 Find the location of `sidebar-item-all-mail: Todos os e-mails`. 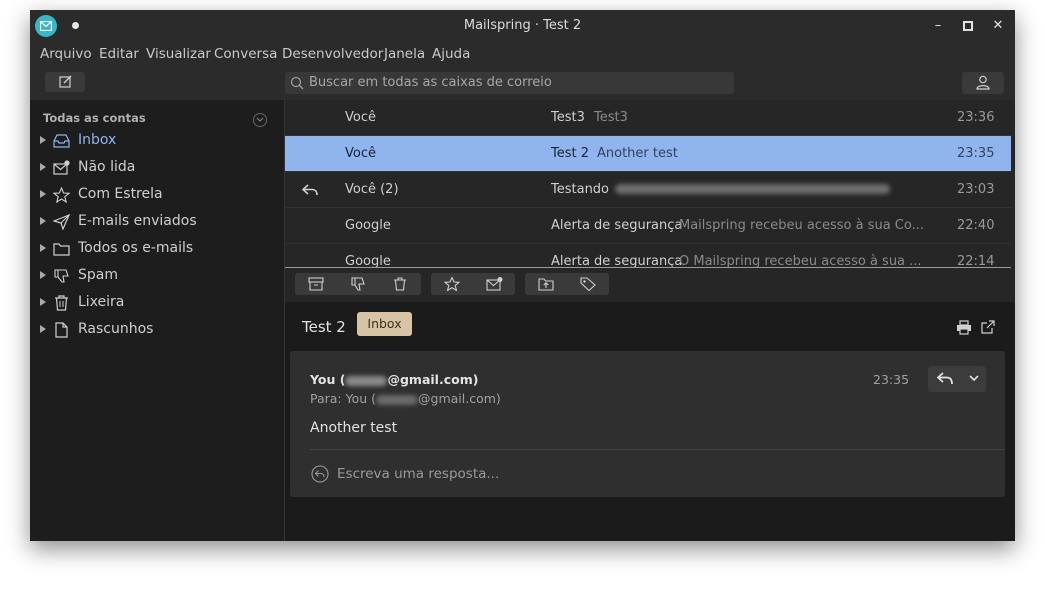

sidebar-item-all-mail: Todos os e-mails is located at coordinates (157, 249).